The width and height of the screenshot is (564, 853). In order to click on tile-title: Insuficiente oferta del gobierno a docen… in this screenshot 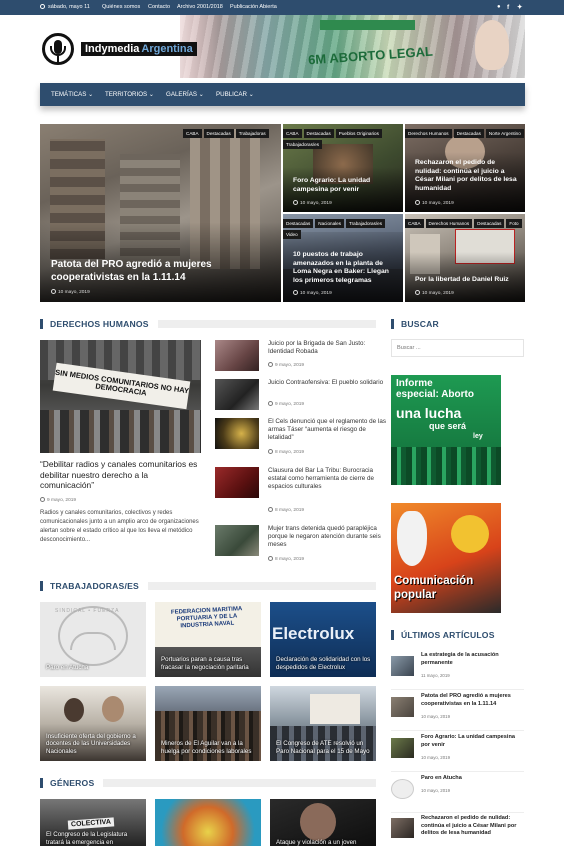, I will do `click(91, 743)`.